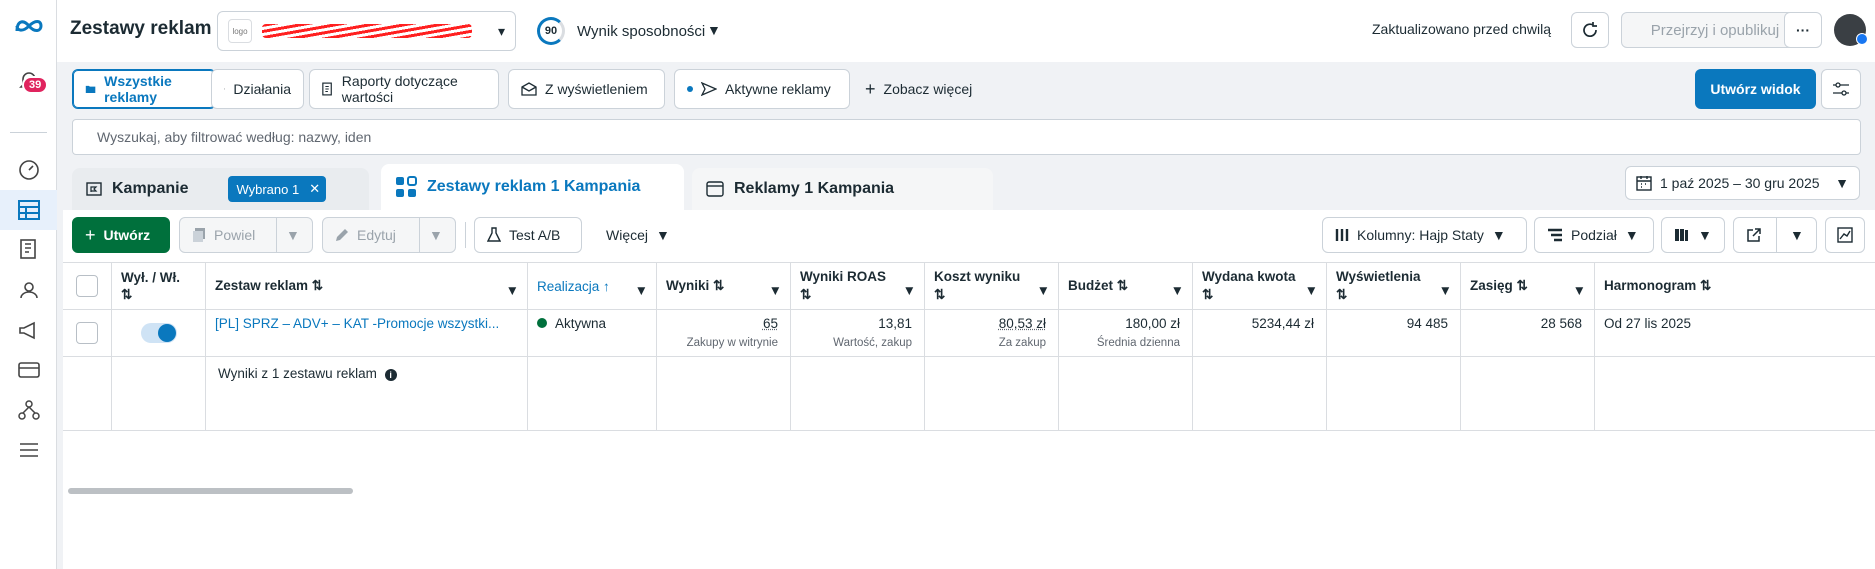 This screenshot has height=569, width=1875. Describe the element at coordinates (240, 31) in the screenshot. I see `account-logo-icon: logo` at that location.